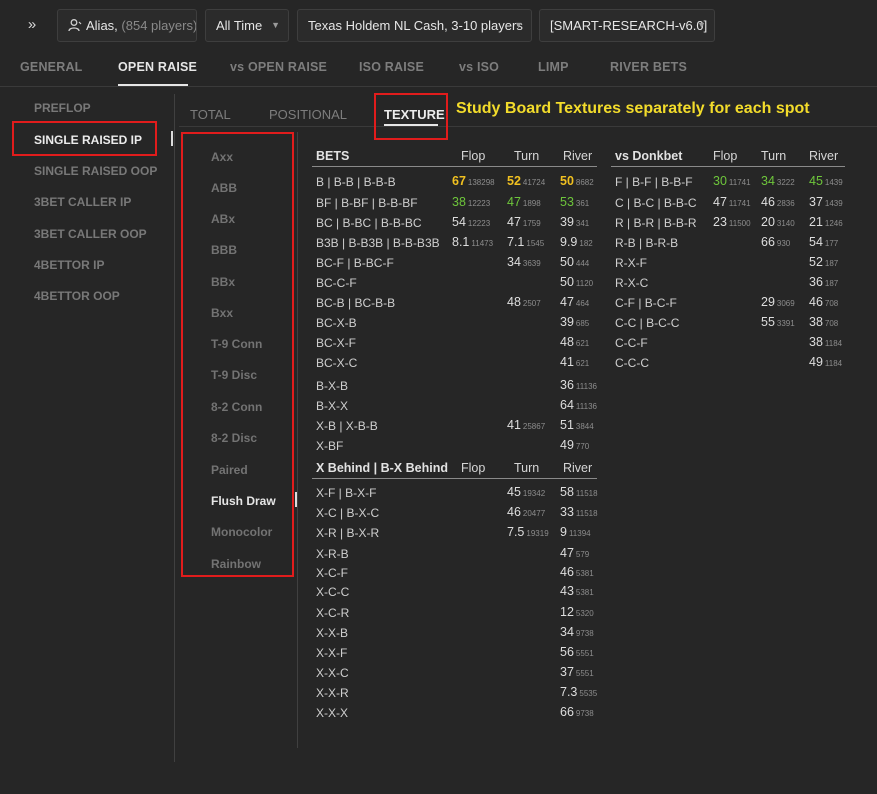 The image size is (877, 794). I want to click on stat-cell-river: 45 1439, so click(826, 181).